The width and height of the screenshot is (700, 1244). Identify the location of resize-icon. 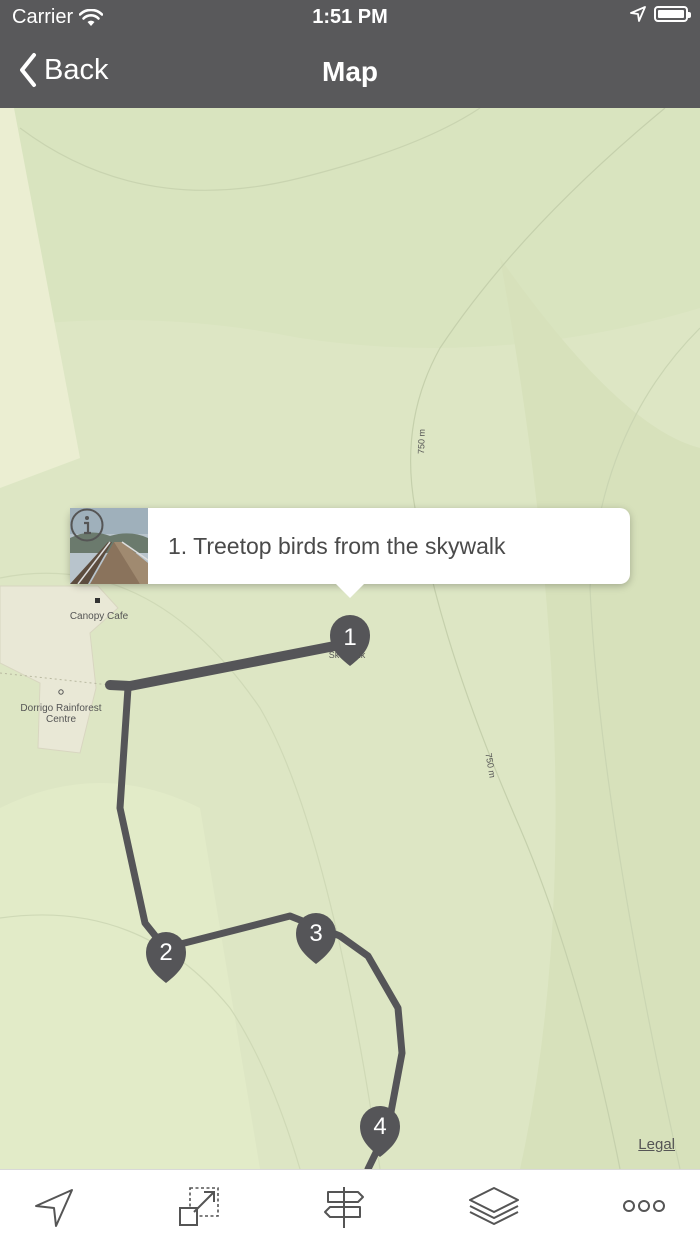
(199, 1206).